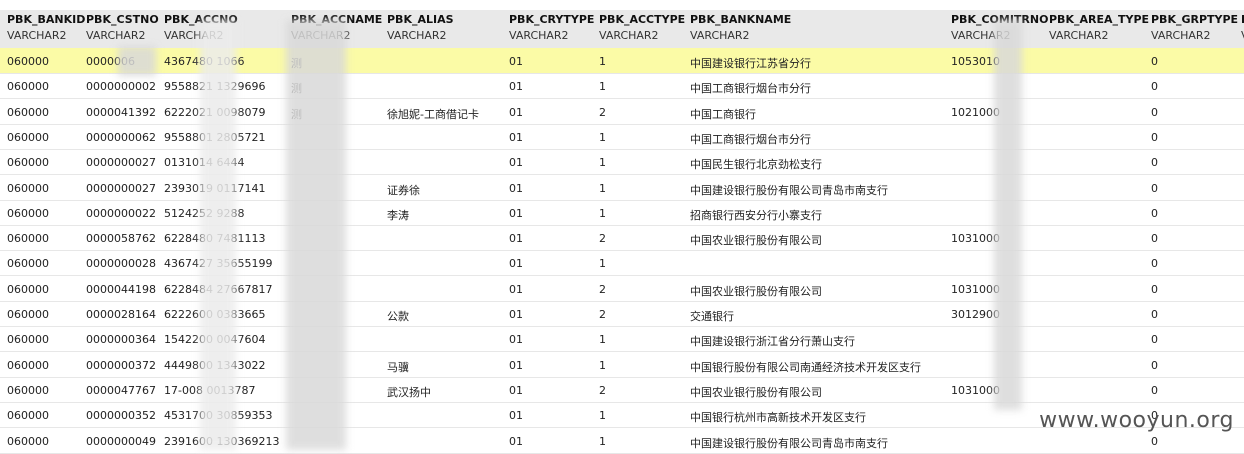 The height and width of the screenshot is (454, 1244). I want to click on column-header-pbk-bankname: PBK_BANKNAME VARCHAR2, so click(740, 27).